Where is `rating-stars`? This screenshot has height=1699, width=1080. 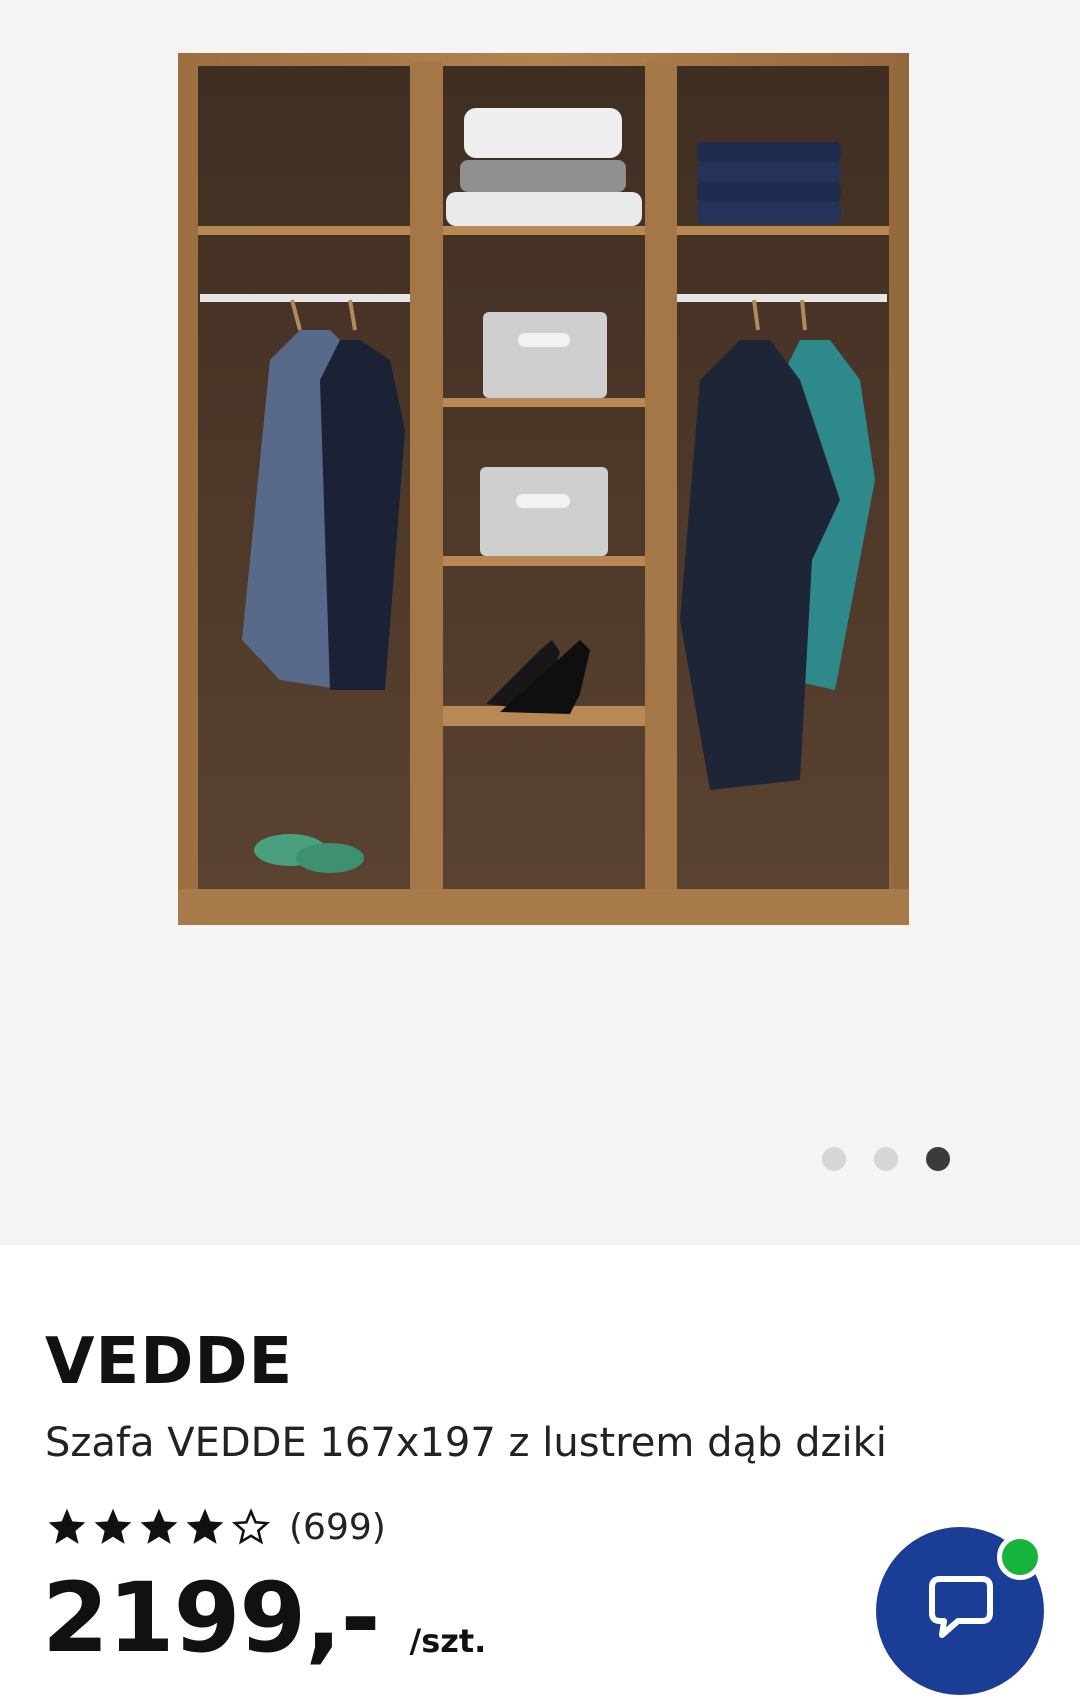
rating-stars is located at coordinates (159, 1527).